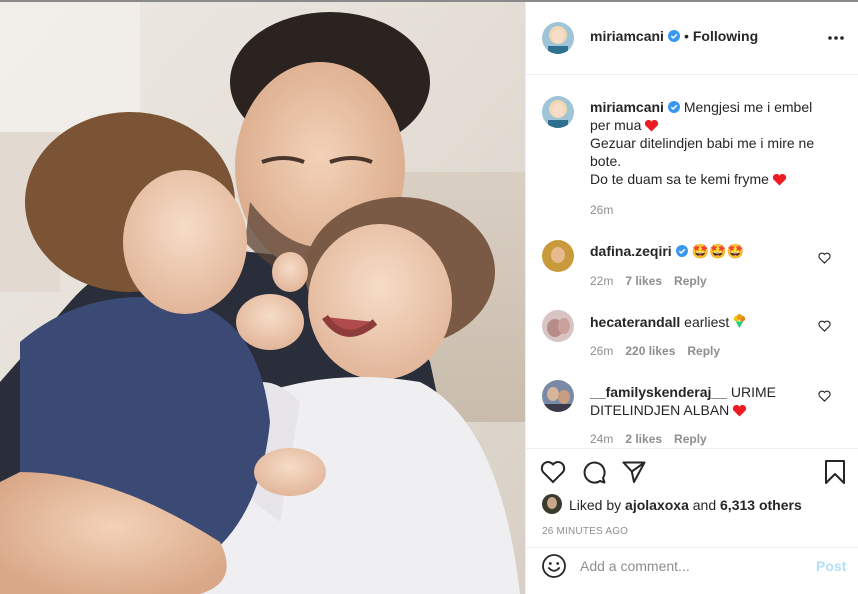  Describe the element at coordinates (831, 566) in the screenshot. I see `post-button: Post` at that location.